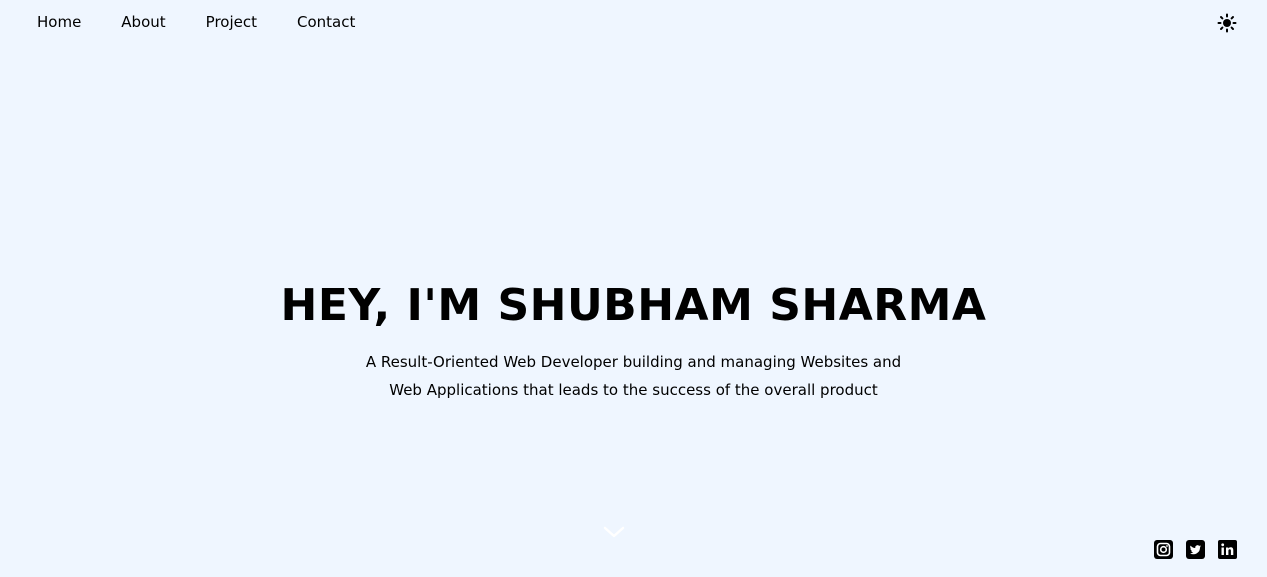 This screenshot has height=577, width=1267. I want to click on linkedin-link, so click(1227, 549).